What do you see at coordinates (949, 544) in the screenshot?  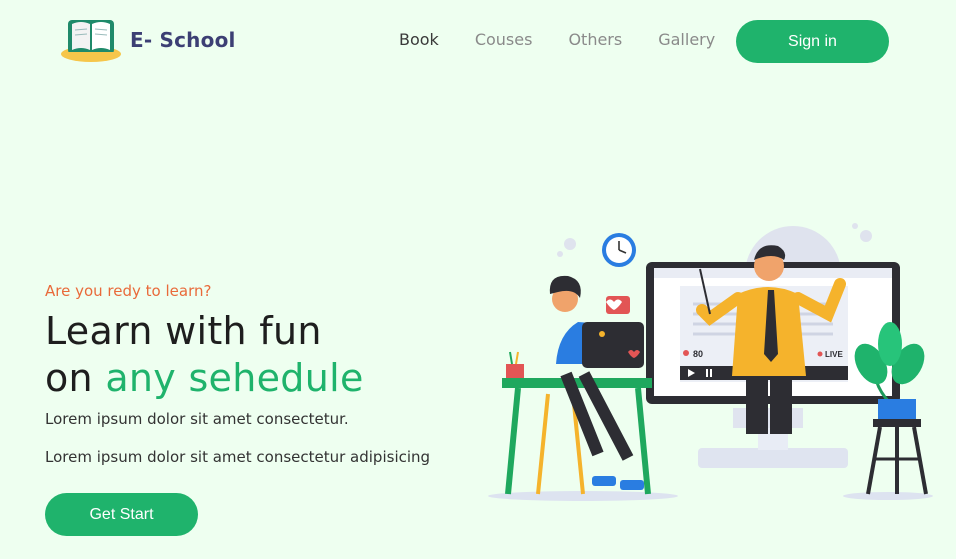 I see `corner-fragment` at bounding box center [949, 544].